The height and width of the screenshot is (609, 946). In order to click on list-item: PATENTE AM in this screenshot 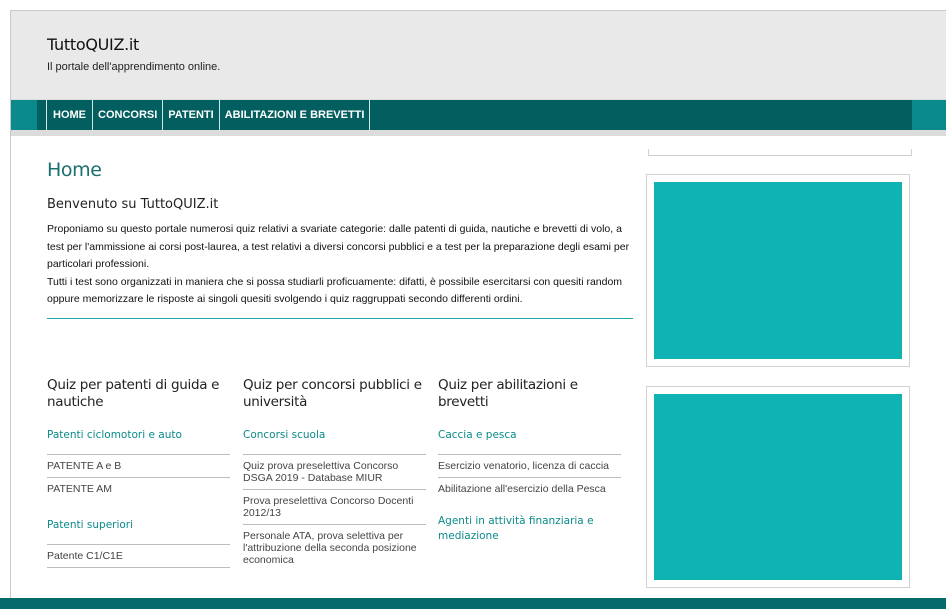, I will do `click(138, 489)`.